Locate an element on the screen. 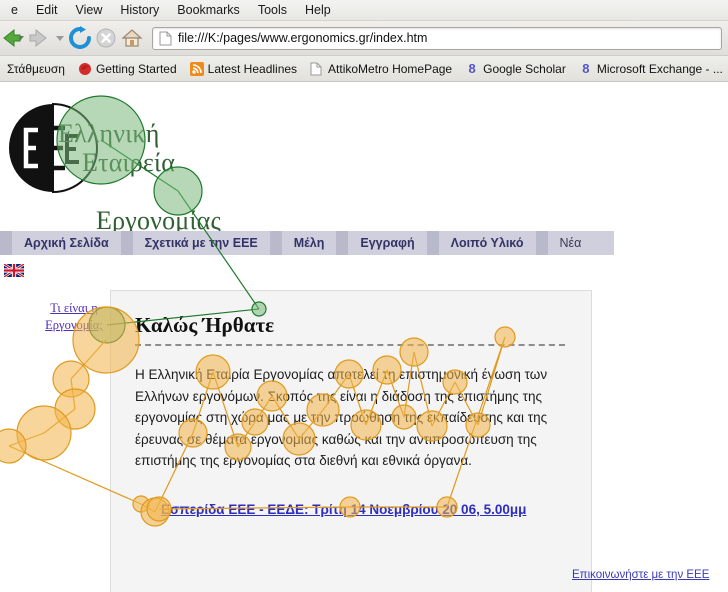 The image size is (728, 592). back-arrow-icon is located at coordinates (10, 38).